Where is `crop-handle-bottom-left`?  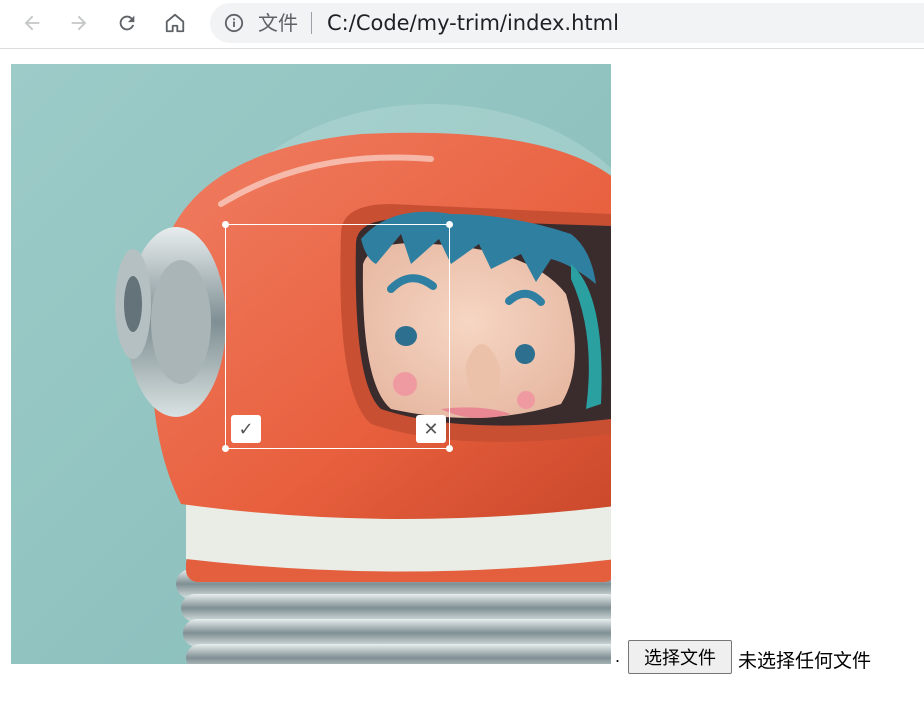 crop-handle-bottom-left is located at coordinates (225, 448).